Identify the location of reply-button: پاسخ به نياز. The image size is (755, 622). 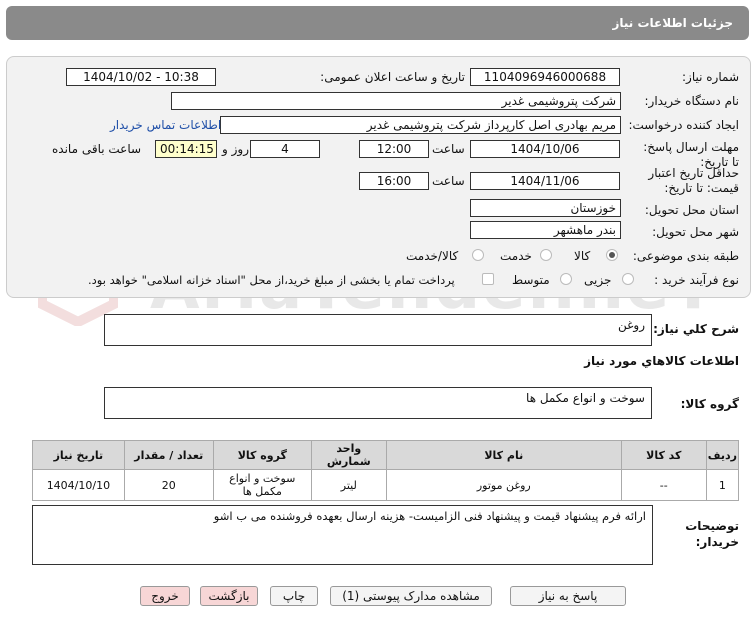
(568, 596).